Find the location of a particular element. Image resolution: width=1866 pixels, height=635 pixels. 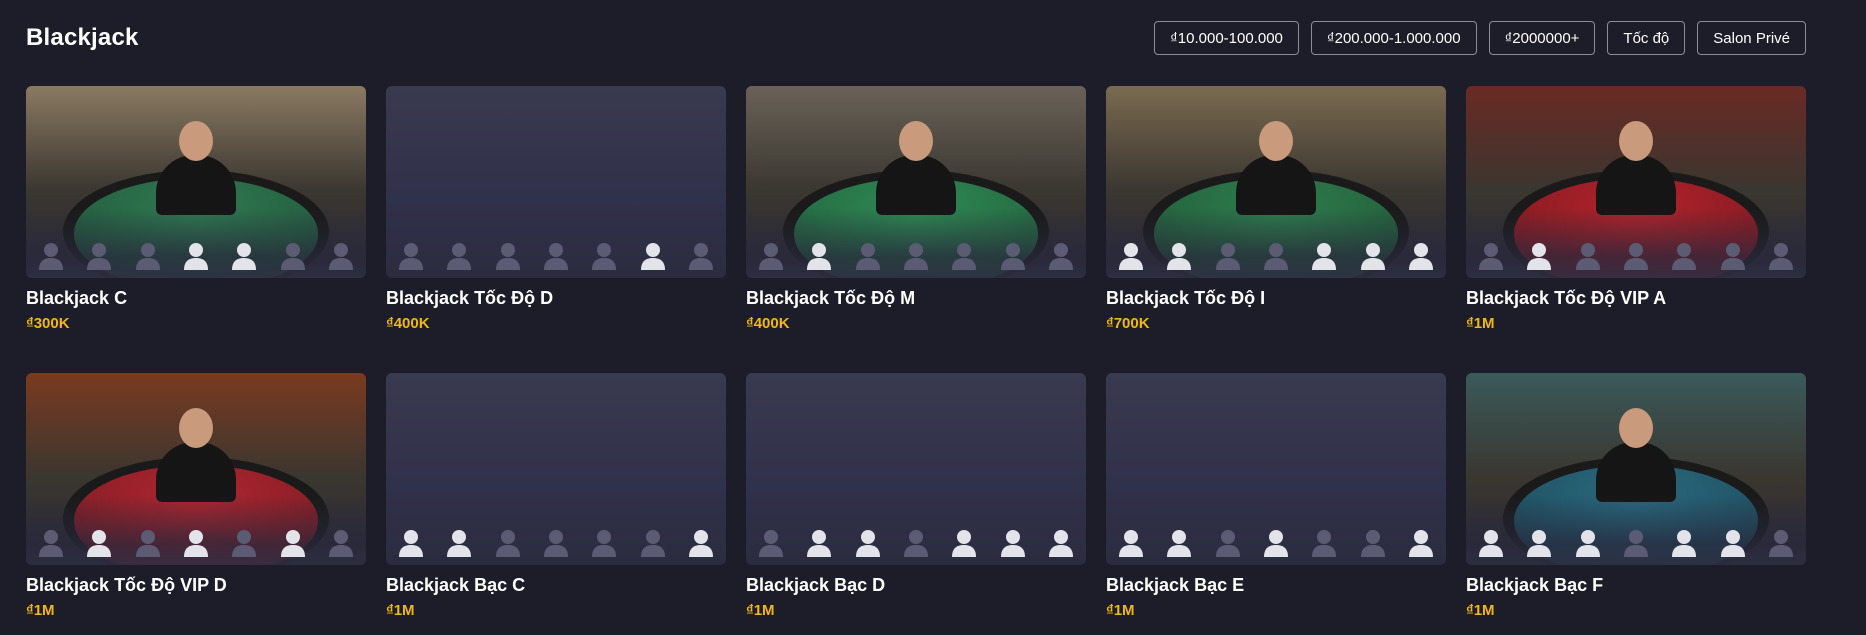

table-name: Blackjack Bạc D is located at coordinates (916, 585).